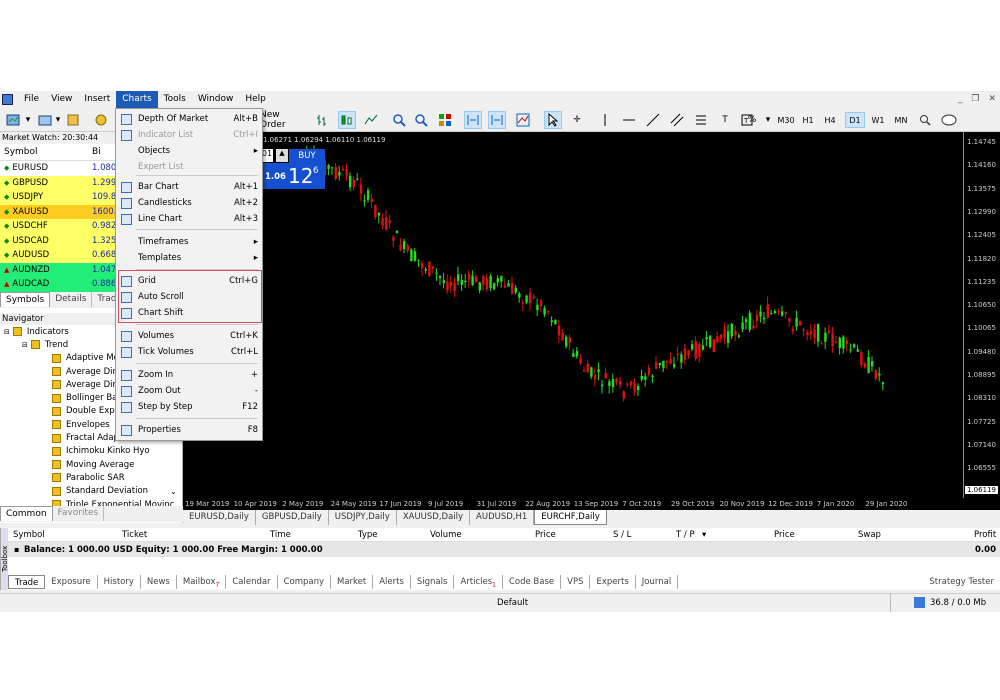  Describe the element at coordinates (371, 120) in the screenshot. I see `line-chart-icon` at that location.